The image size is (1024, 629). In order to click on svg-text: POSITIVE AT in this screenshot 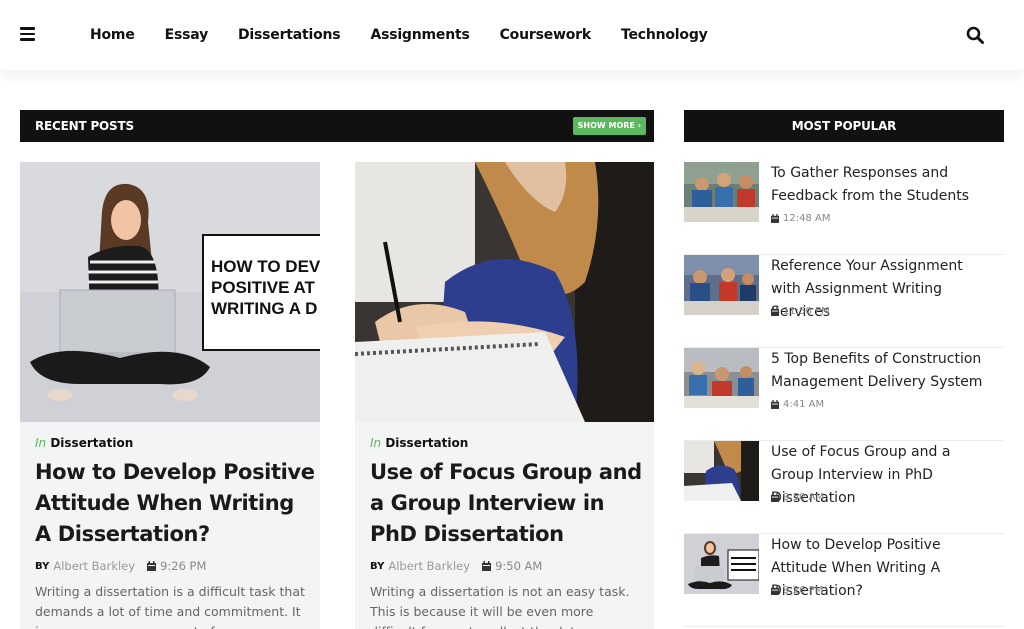, I will do `click(263, 287)`.